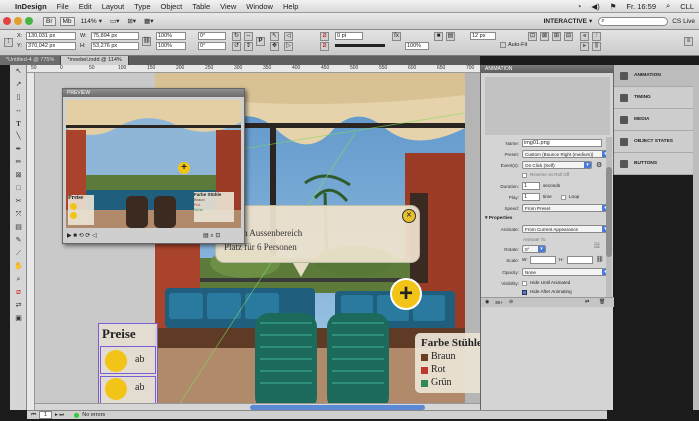  Describe the element at coordinates (212, 46) in the screenshot. I see `shear-field: 0°` at that location.